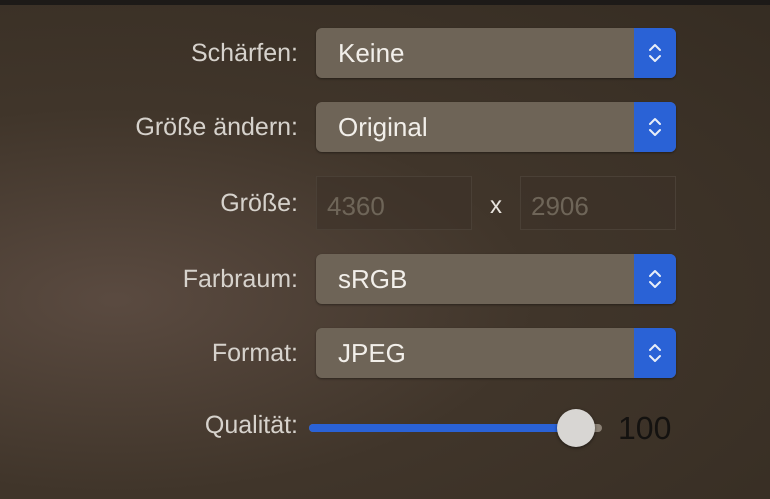 This screenshot has height=499, width=770. I want to click on popup-button: sRGB, so click(496, 279).